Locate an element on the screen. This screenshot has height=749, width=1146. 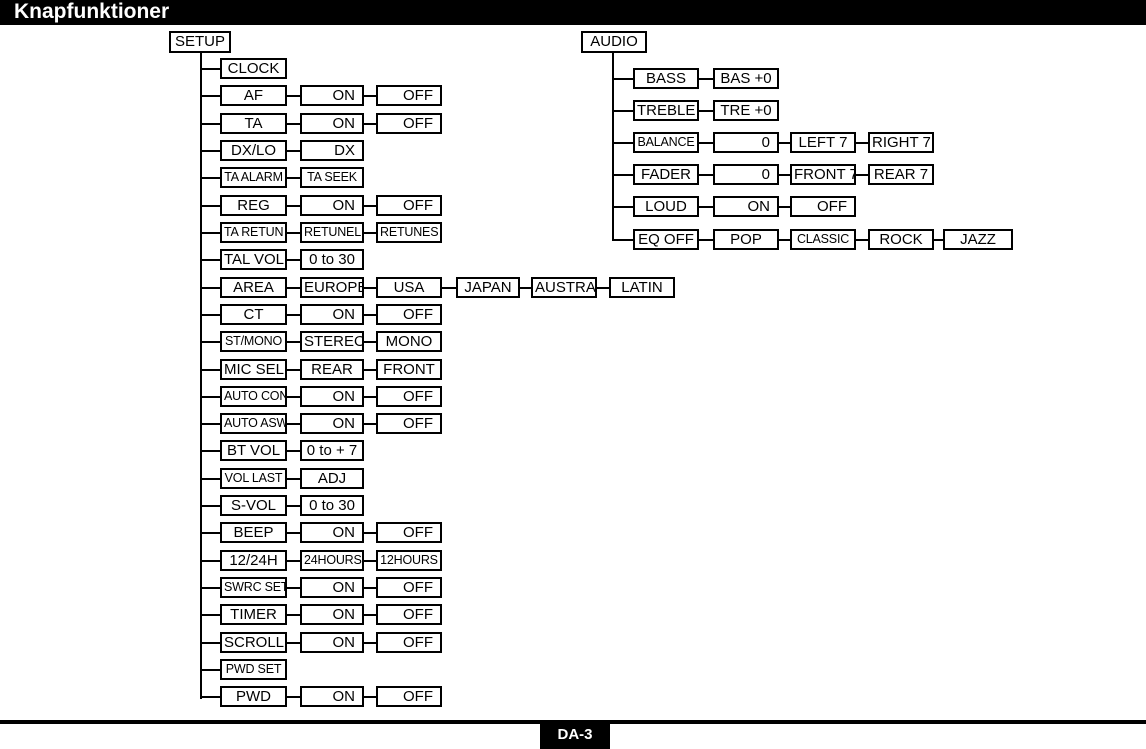
tree-node-label: S-VOL is located at coordinates (253, 505).